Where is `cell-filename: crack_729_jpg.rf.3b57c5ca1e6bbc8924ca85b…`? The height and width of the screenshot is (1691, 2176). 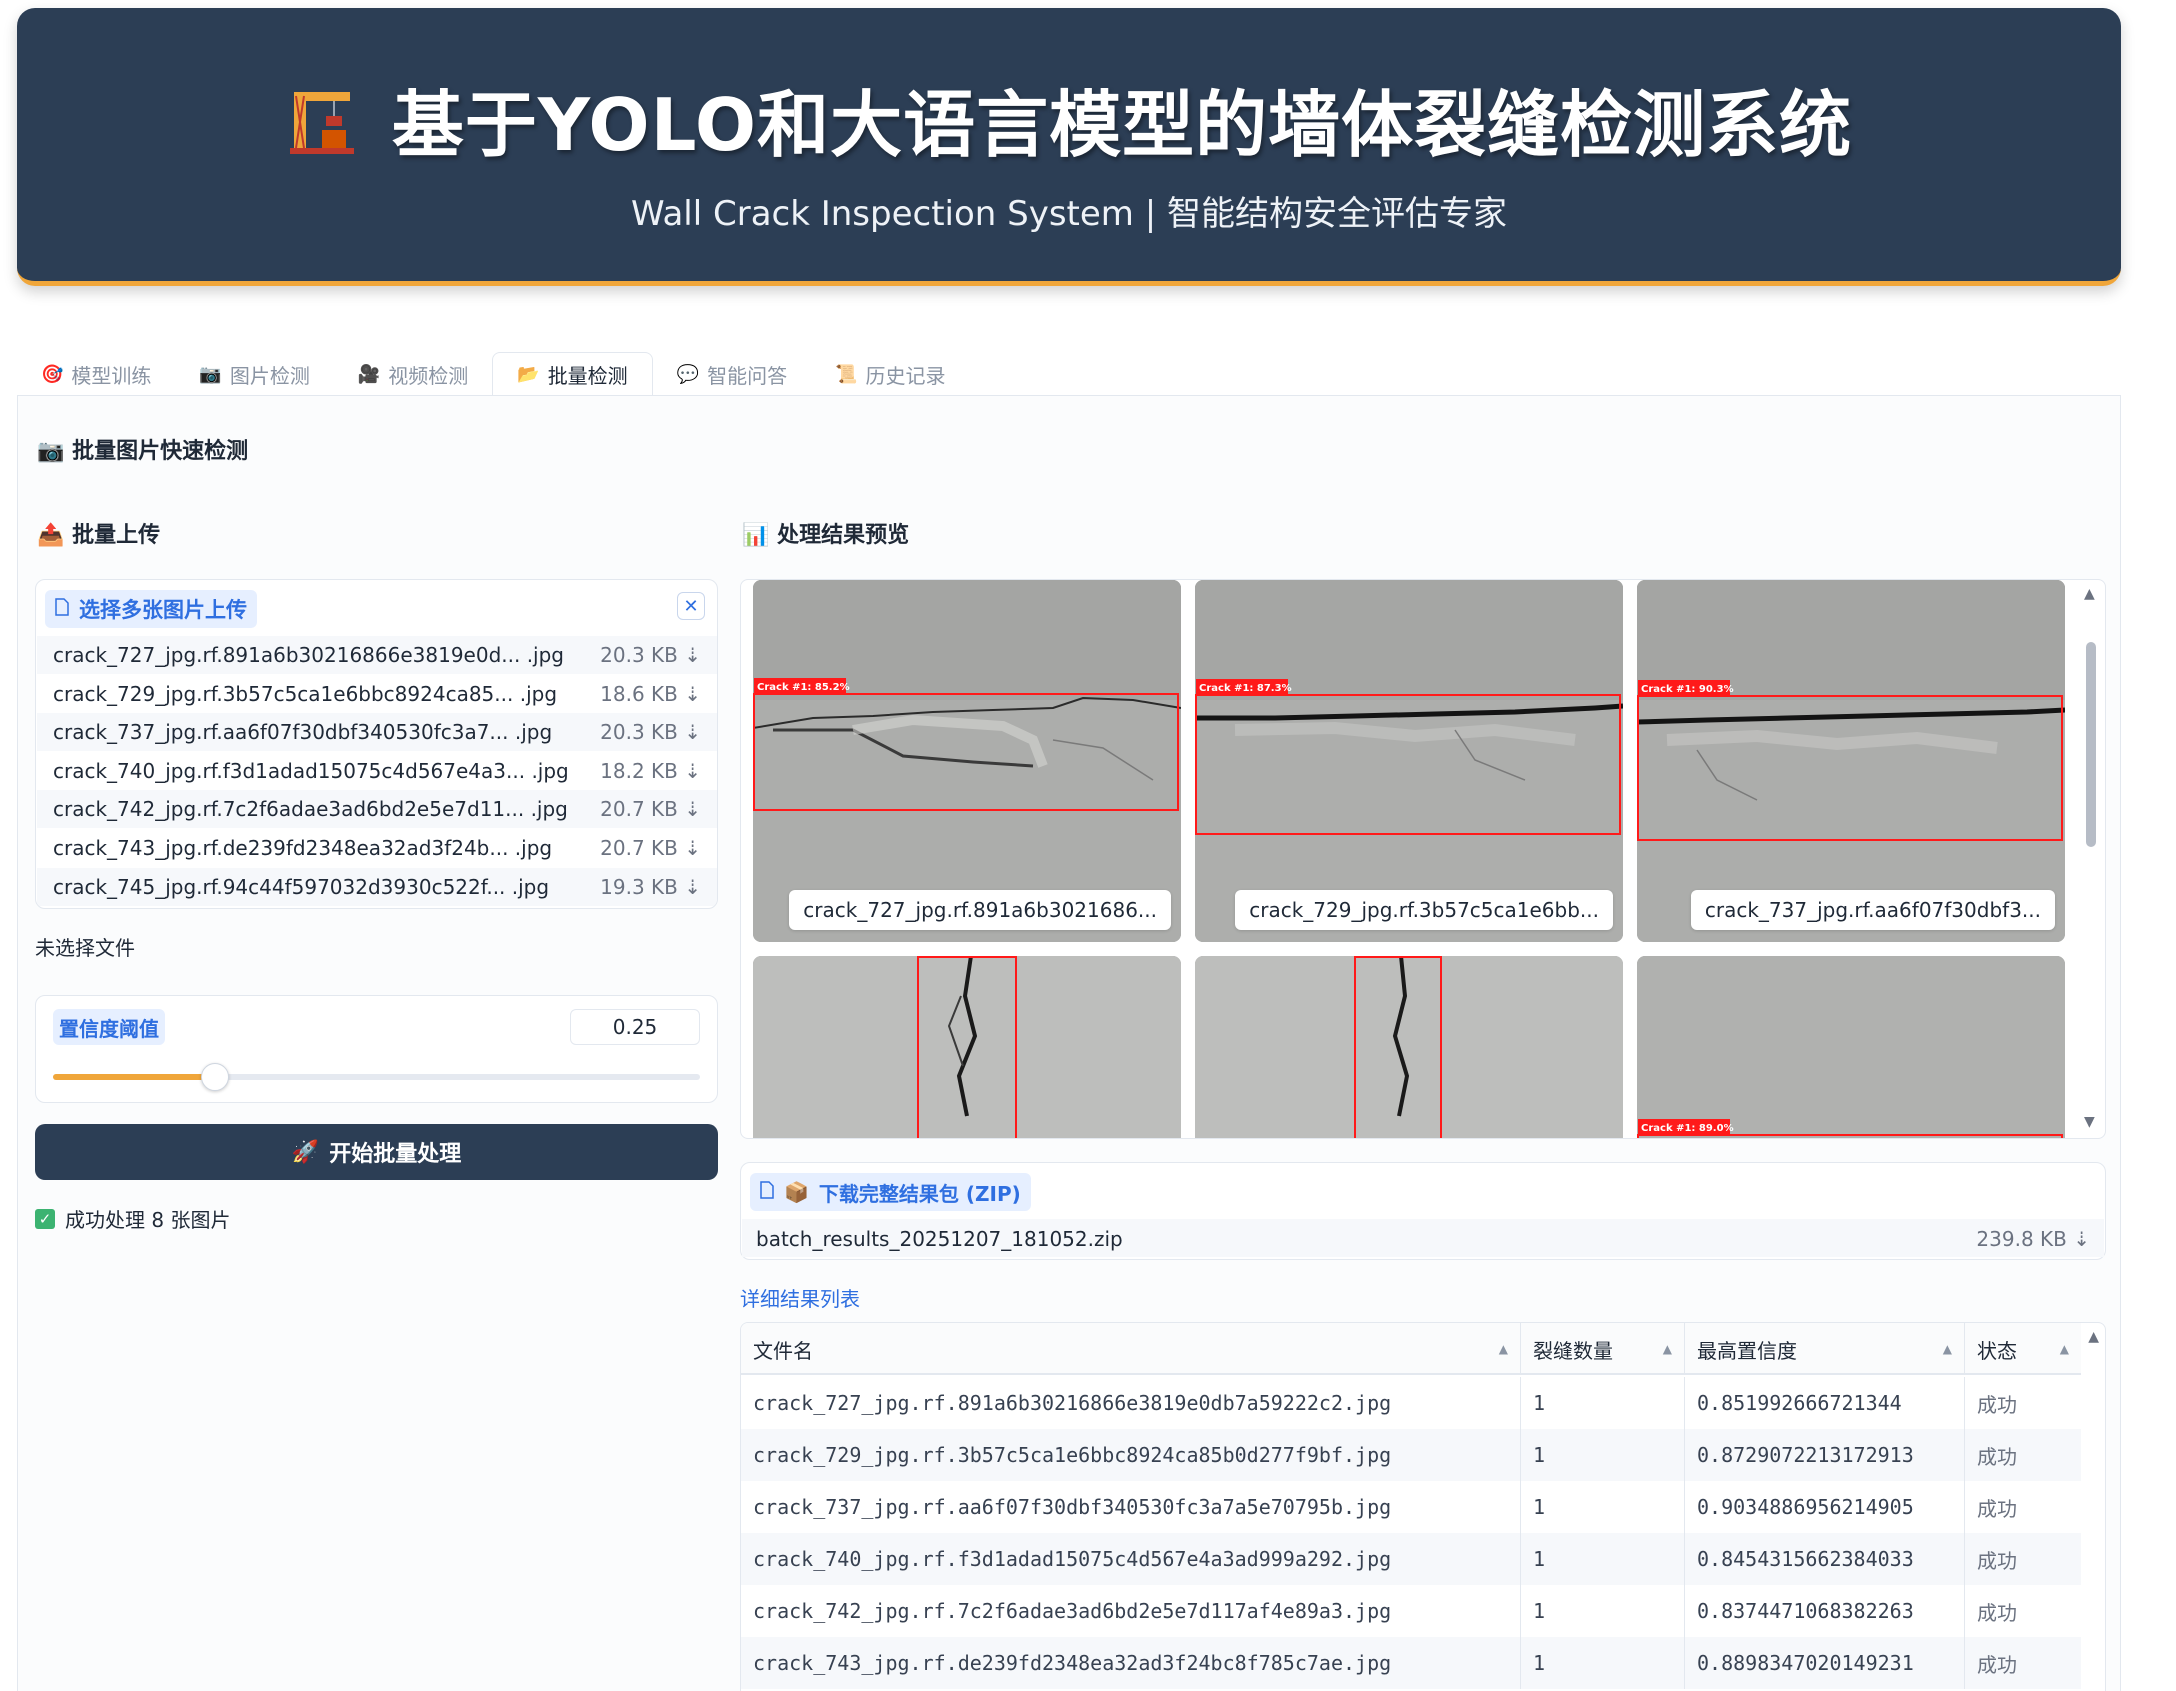
cell-filename: crack_729_jpg.rf.3b57c5ca1e6bbc8924ca85b… is located at coordinates (1131, 1455).